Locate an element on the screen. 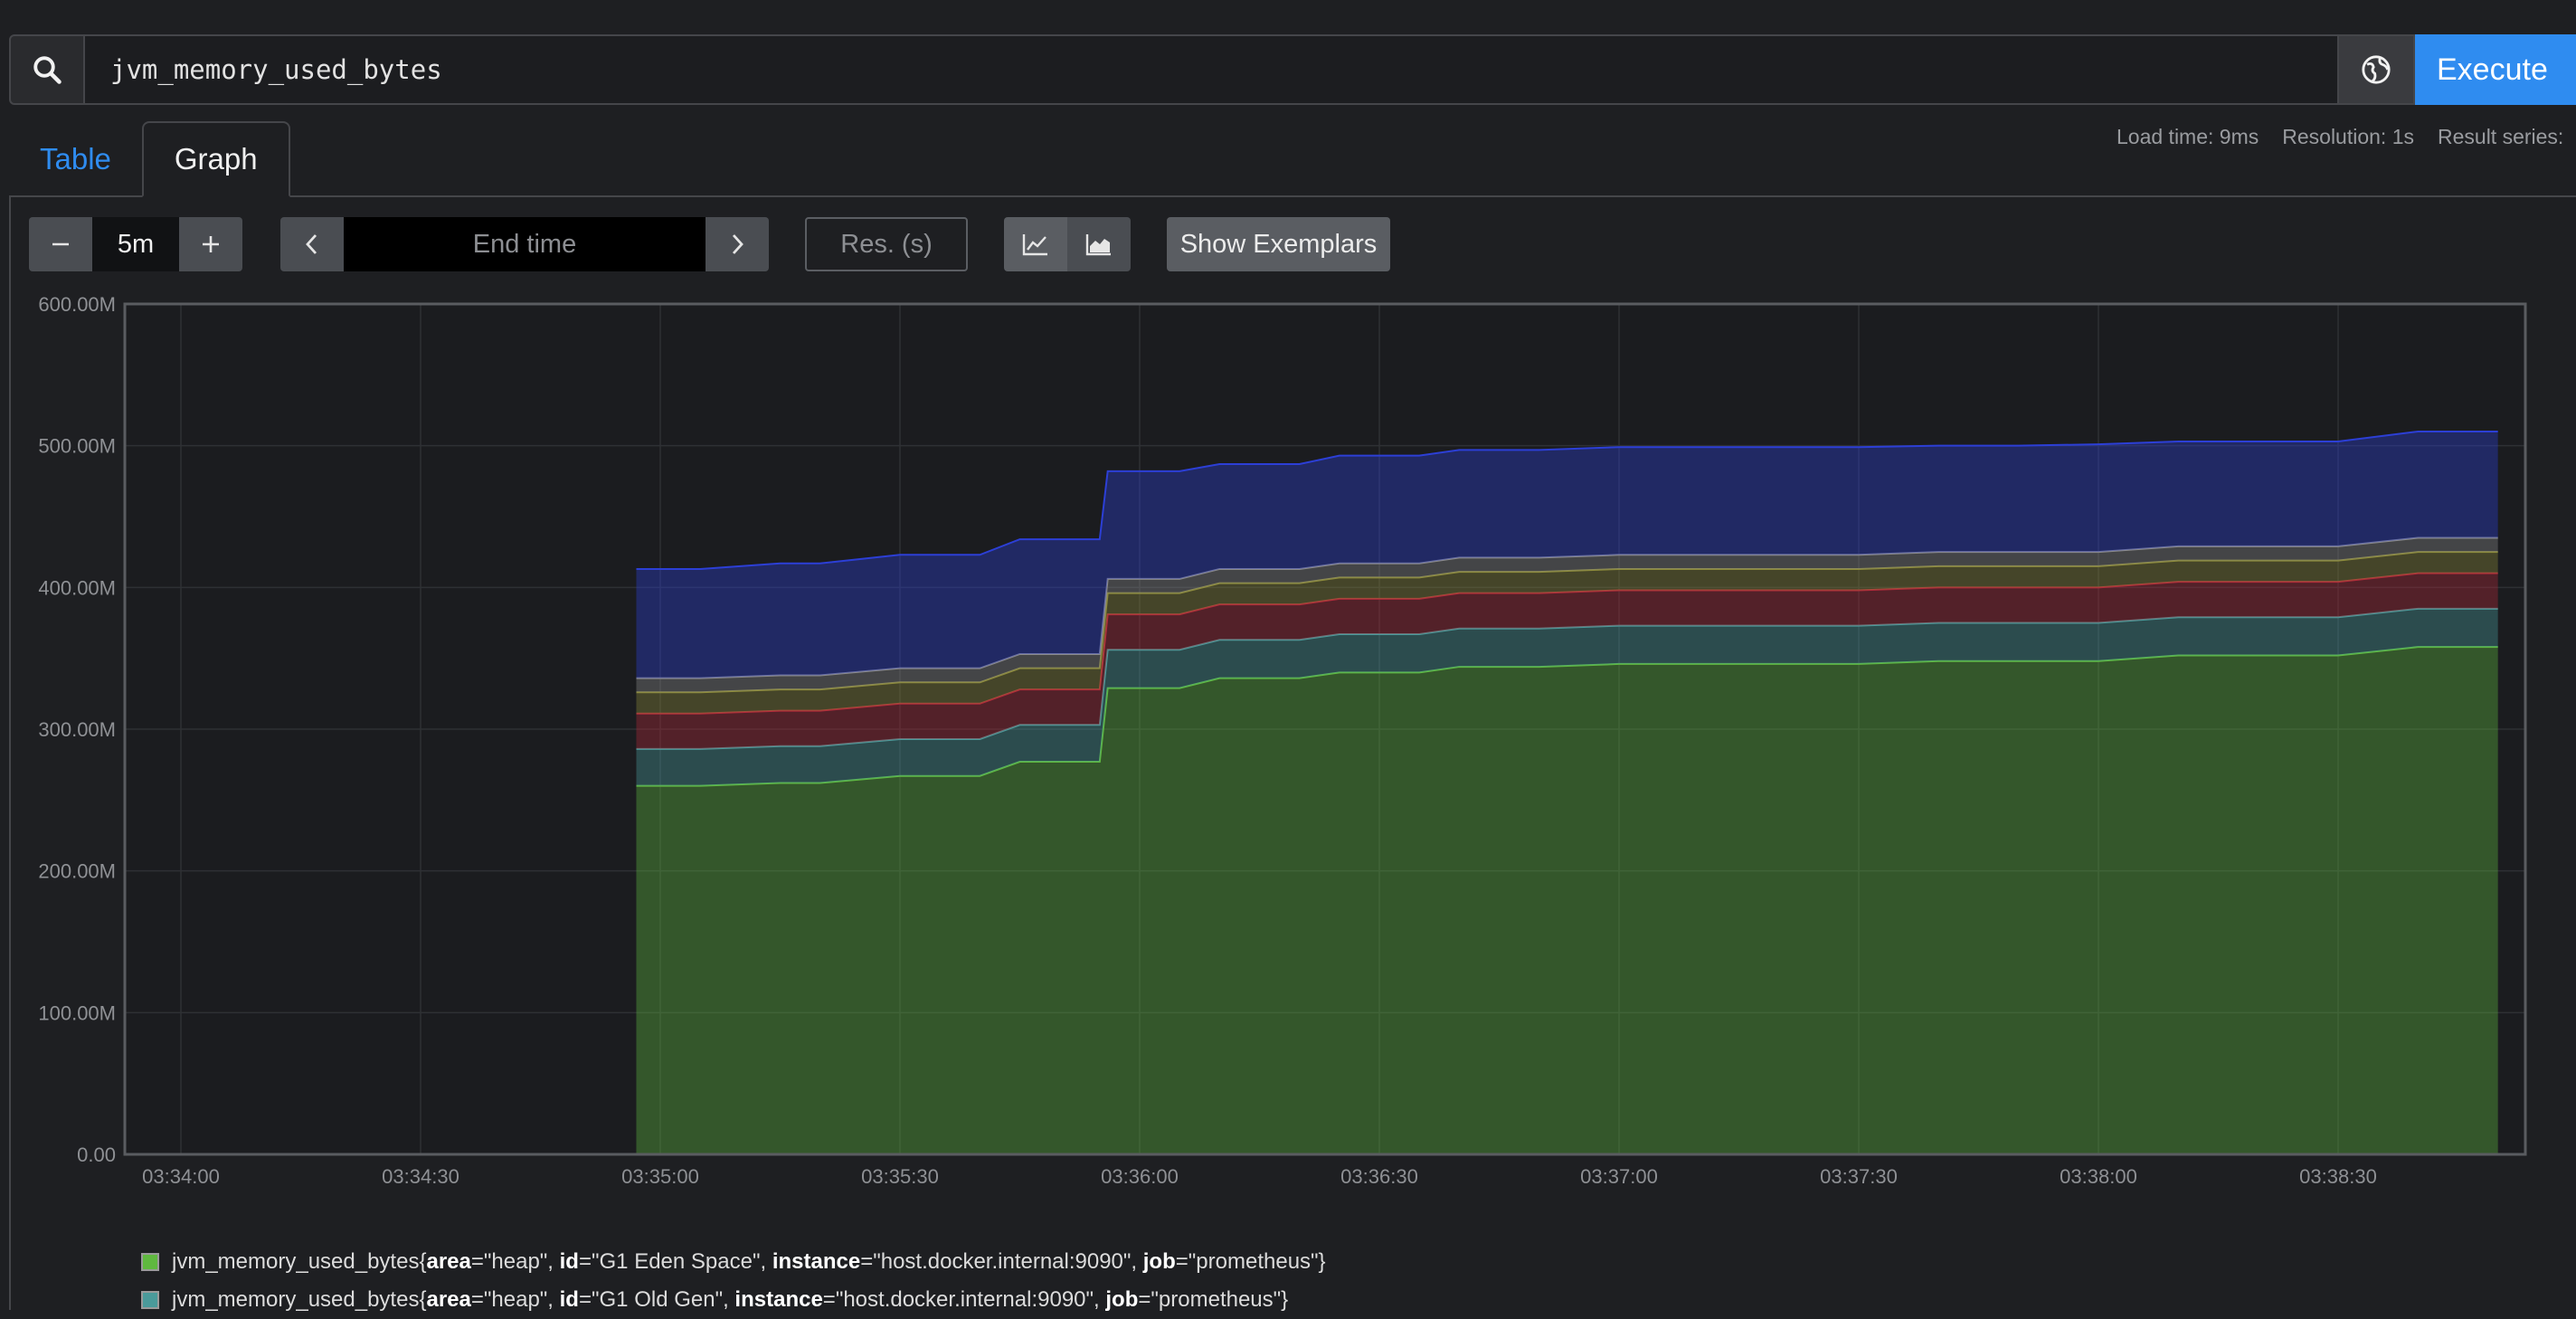 The height and width of the screenshot is (1319, 2576). increase-range-button is located at coordinates (210, 244).